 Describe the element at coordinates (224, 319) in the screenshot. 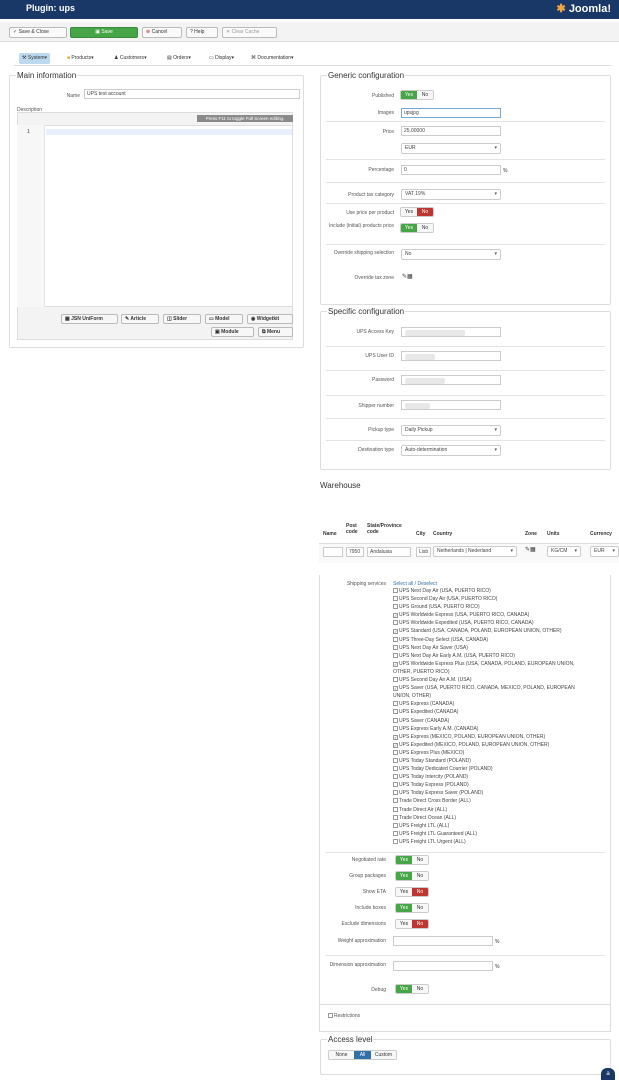

I see `model-button: ▭ Model` at that location.